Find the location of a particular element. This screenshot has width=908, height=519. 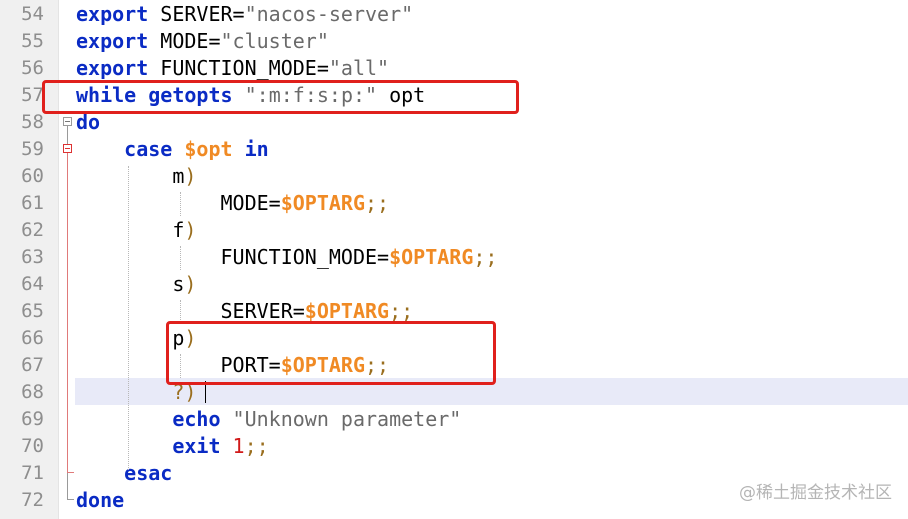

code-line: 59 case $opt in is located at coordinates (454, 149).